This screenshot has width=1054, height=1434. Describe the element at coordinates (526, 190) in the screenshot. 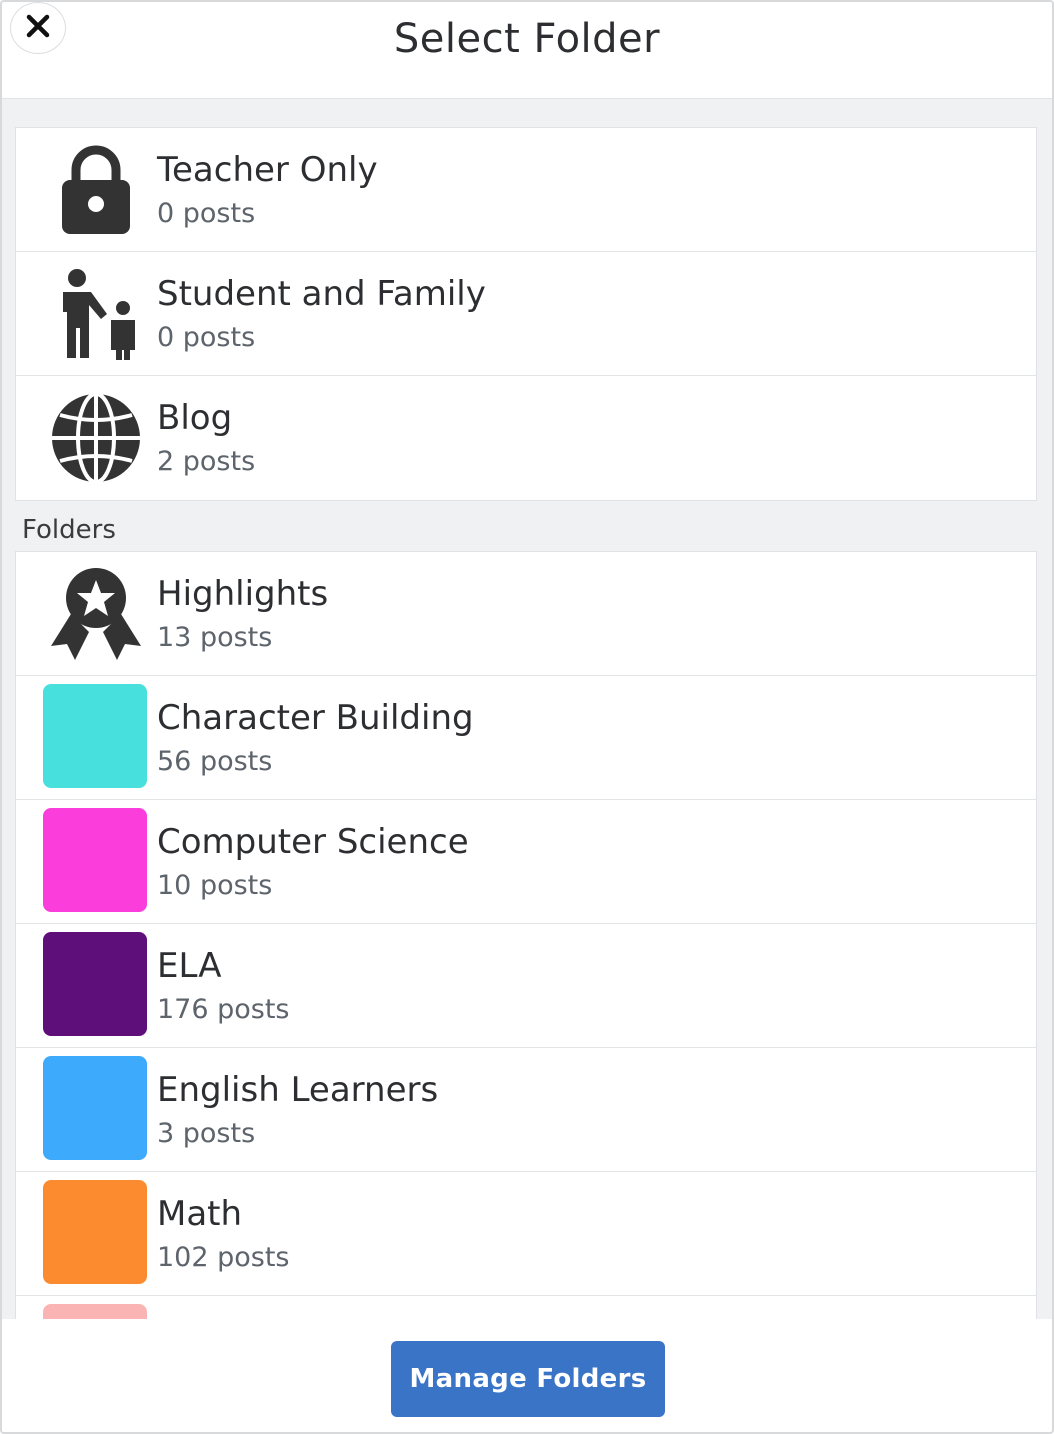

I see `folder-row-teacher-only: Teacher Only 0 posts` at that location.